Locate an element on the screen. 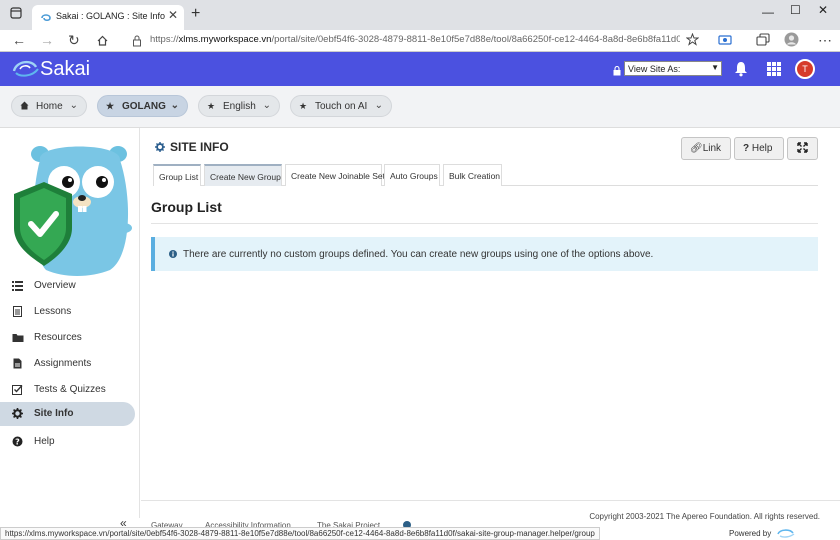 This screenshot has width=840, height=540. user-avatar: T is located at coordinates (805, 69).